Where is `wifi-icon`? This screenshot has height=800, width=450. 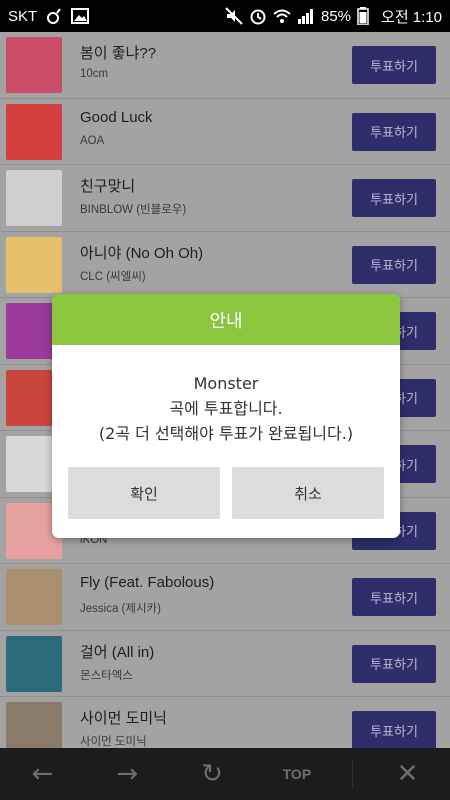
wifi-icon is located at coordinates (282, 16).